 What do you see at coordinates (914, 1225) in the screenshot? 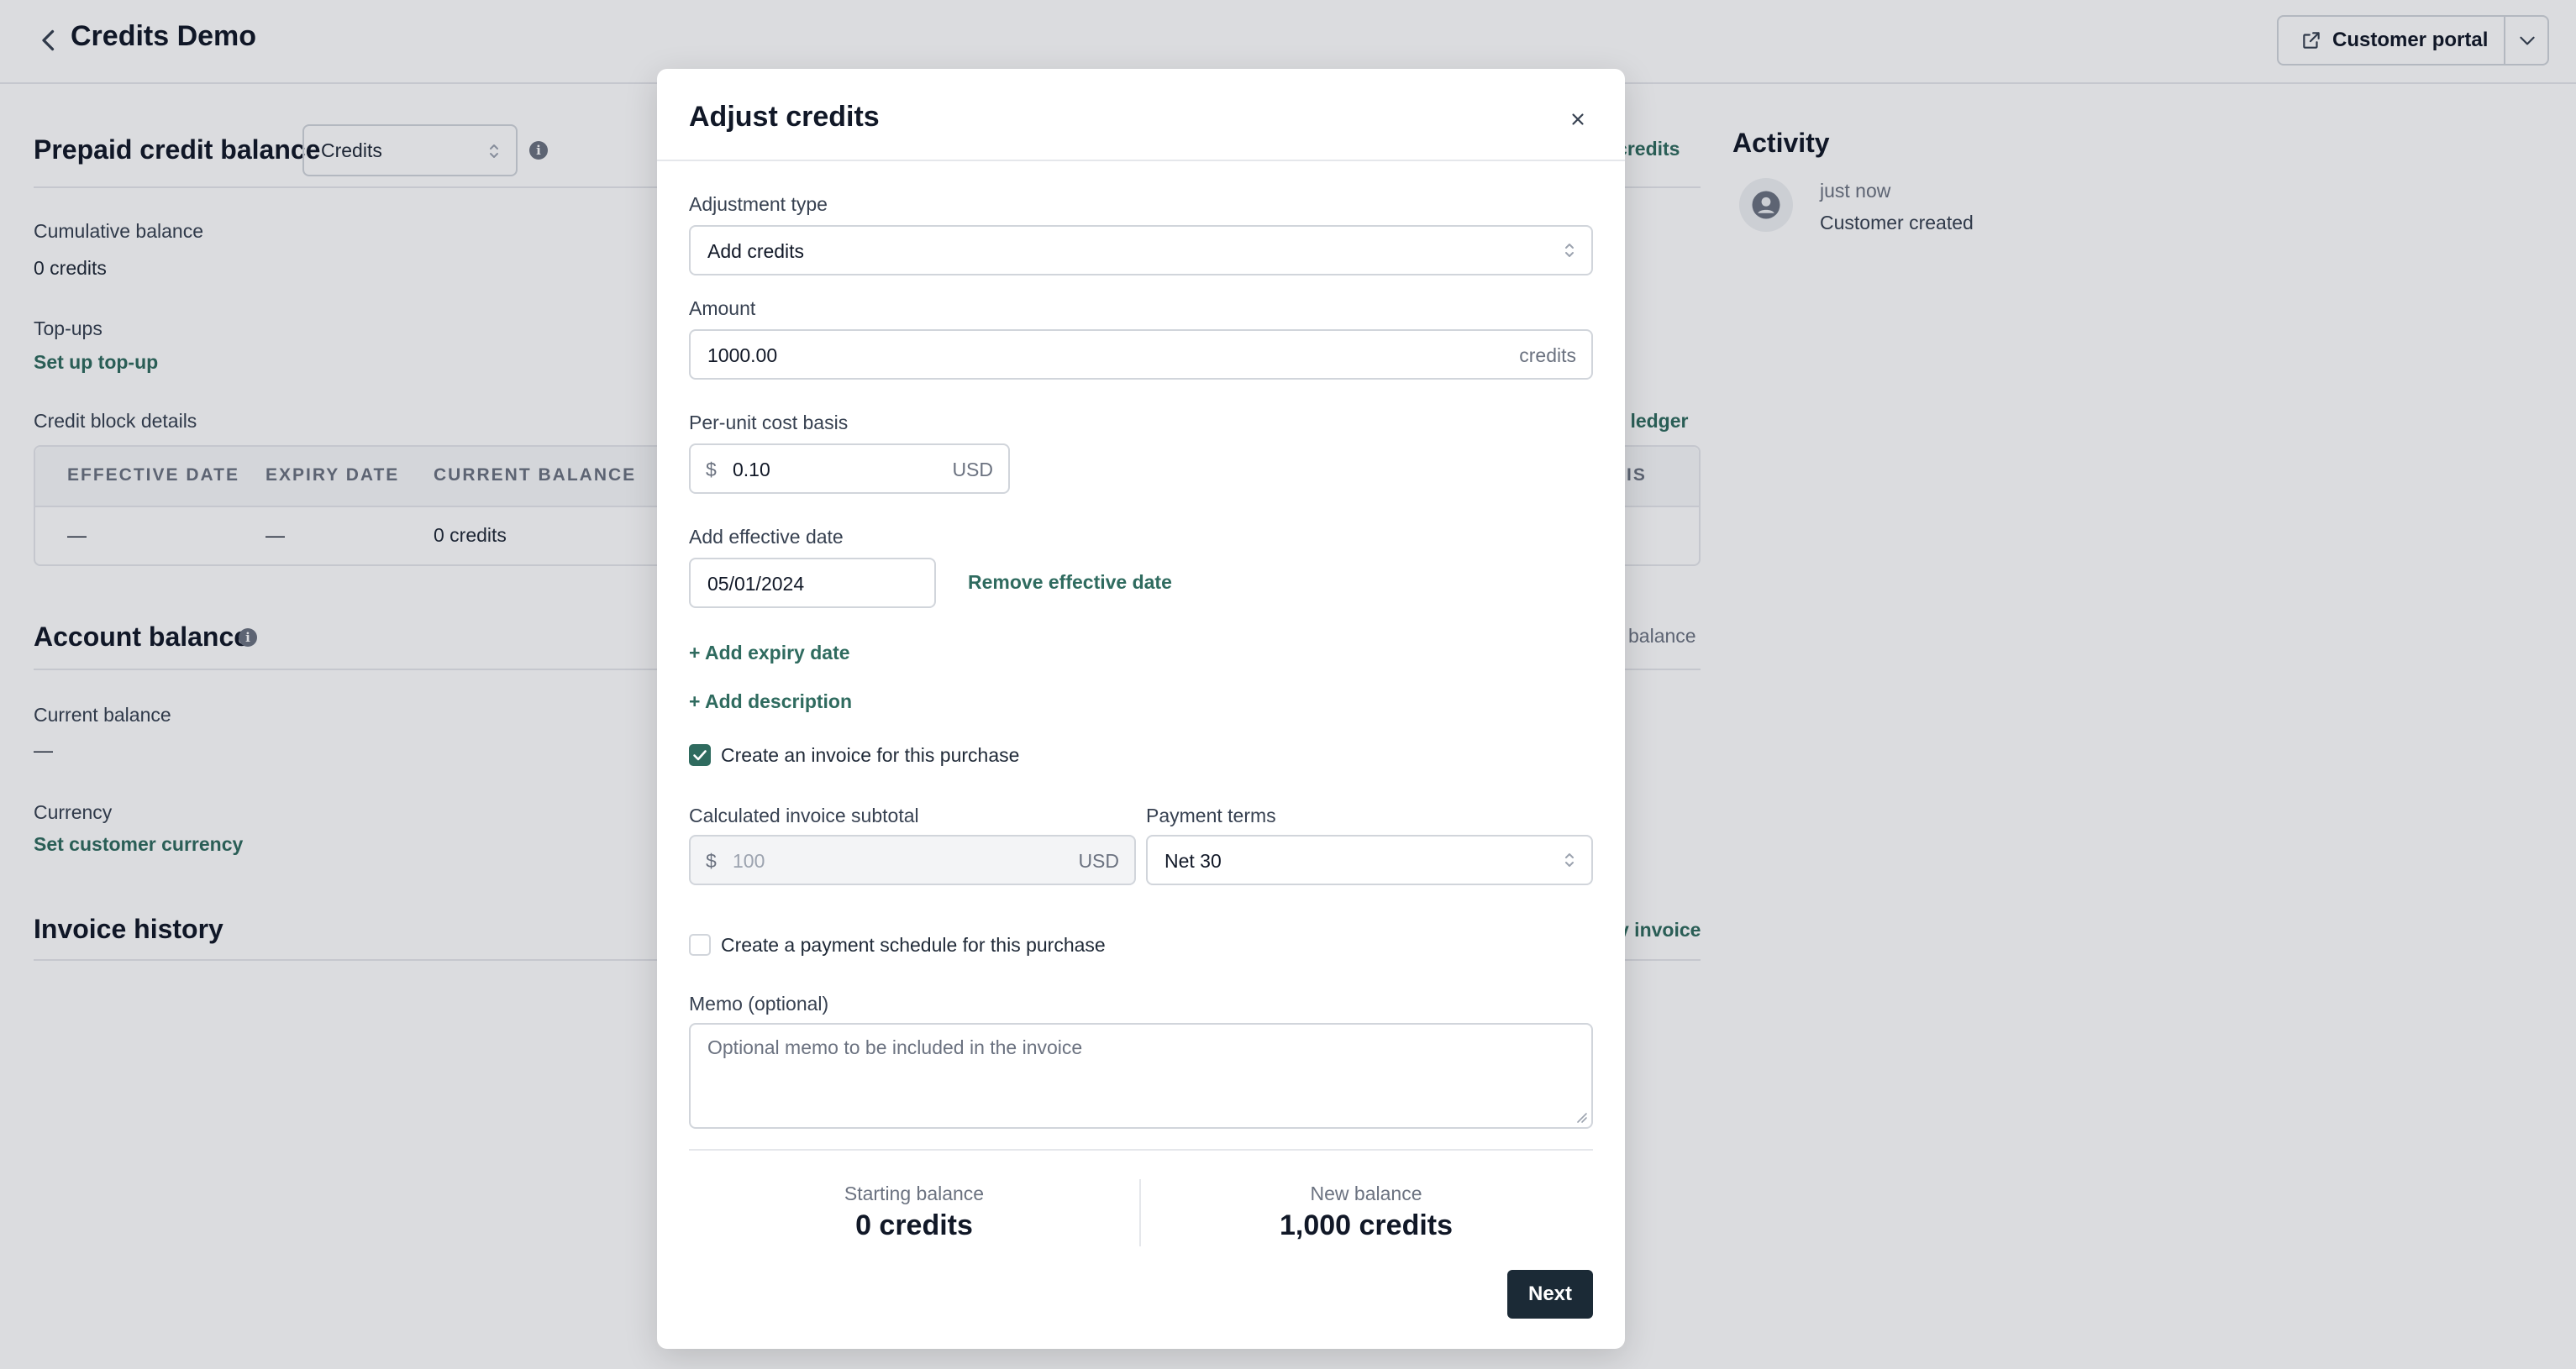
I see `starting-balance-value: 0 credits` at bounding box center [914, 1225].